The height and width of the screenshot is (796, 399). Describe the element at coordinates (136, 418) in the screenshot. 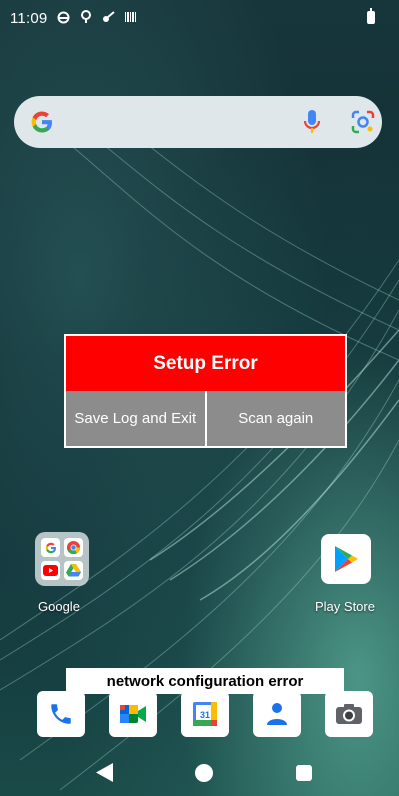

I see `save-log-exit-button: Save Log and Exit` at that location.